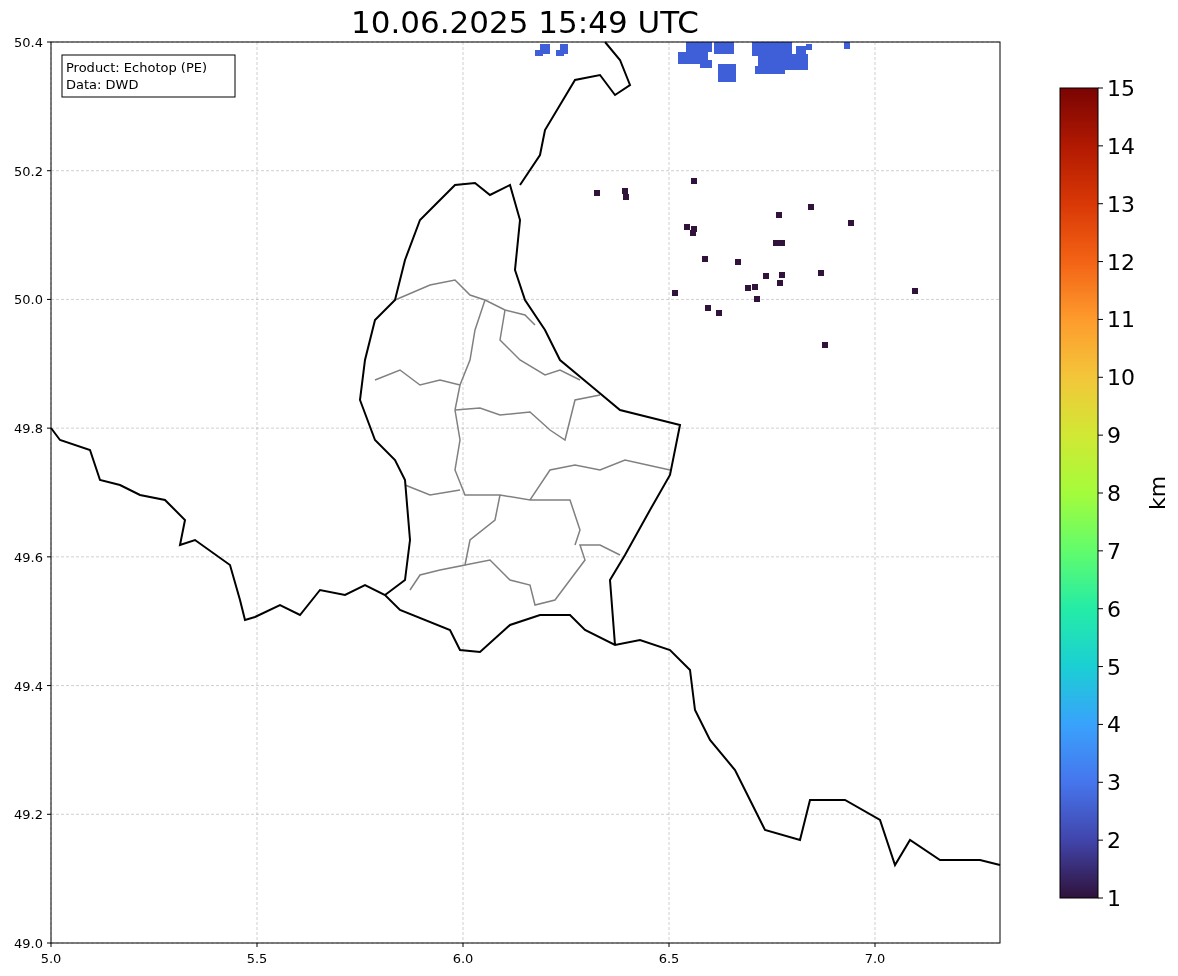 Image resolution: width=1178 pixels, height=976 pixels. I want to click on colorbar-tick-label: 12, so click(1121, 262).